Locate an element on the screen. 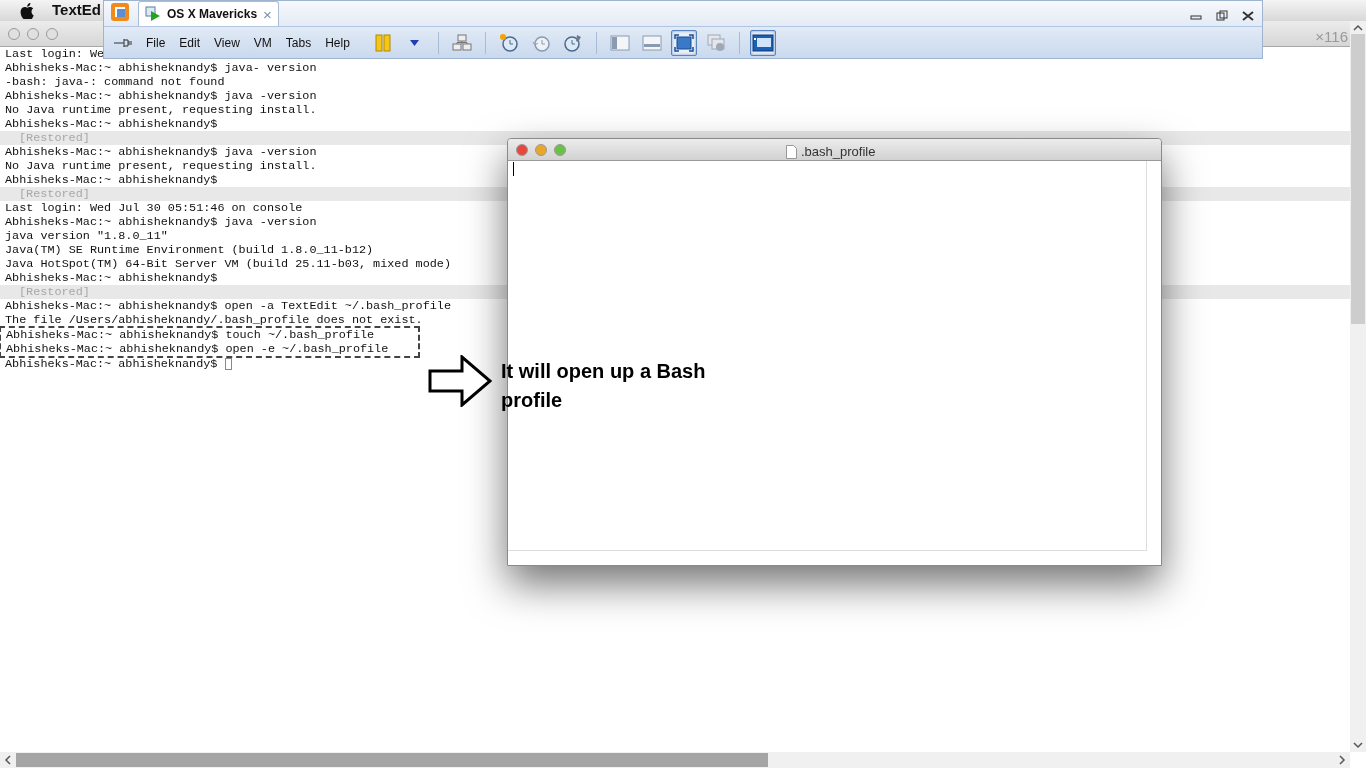  arrow-icon is located at coordinates (460, 381).